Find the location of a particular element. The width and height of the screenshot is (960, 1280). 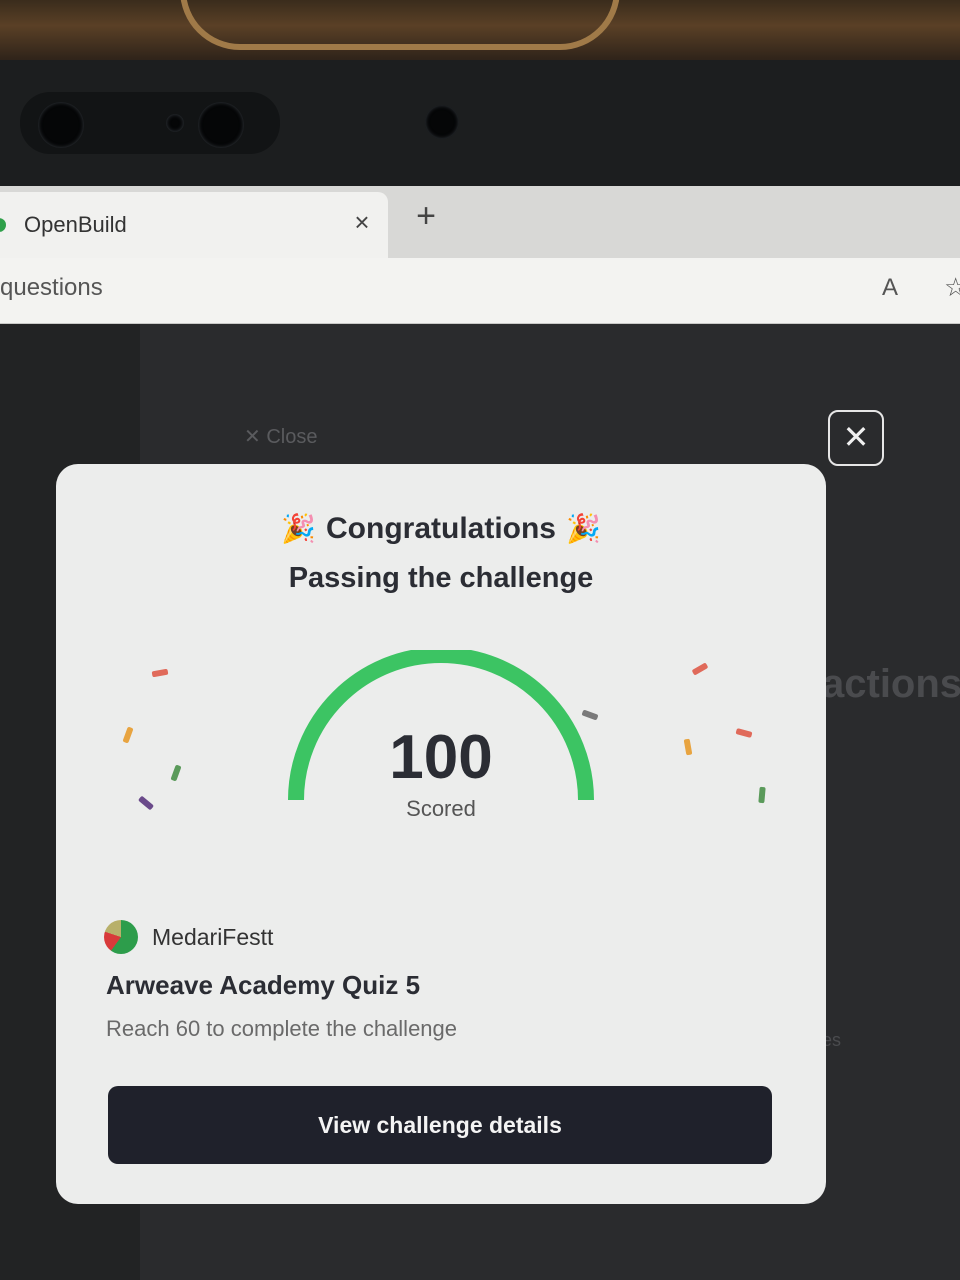

read-aloud-icon: A is located at coordinates (890, 288).